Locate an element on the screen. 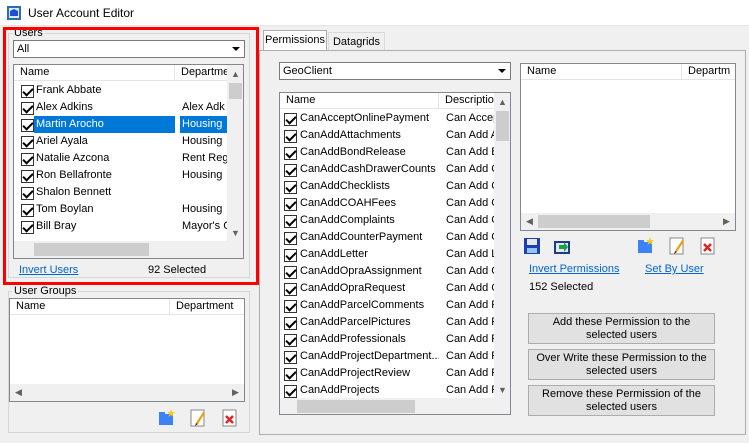  permission-row: CanAddCashDrawerCounts Can Add C is located at coordinates (387, 169).